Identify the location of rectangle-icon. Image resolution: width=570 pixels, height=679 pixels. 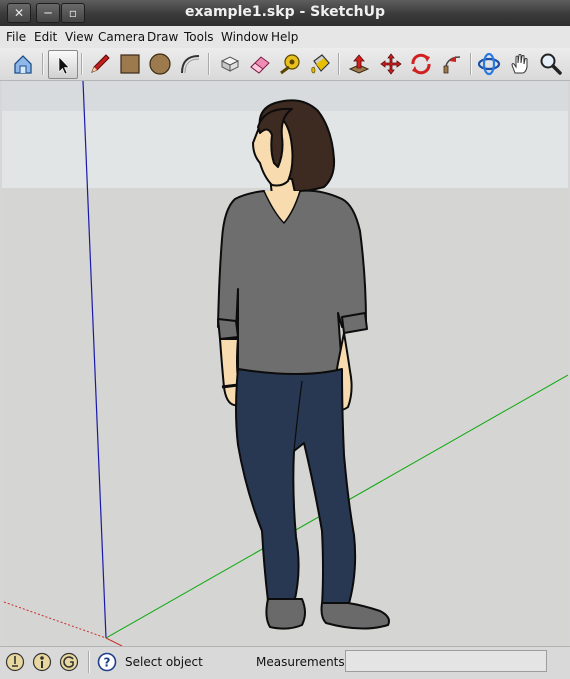
(130, 64).